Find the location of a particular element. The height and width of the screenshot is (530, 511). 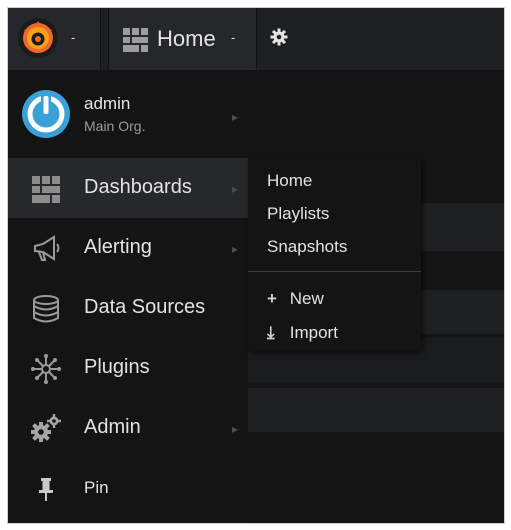

submenu-action-label: Import is located at coordinates (313, 332).